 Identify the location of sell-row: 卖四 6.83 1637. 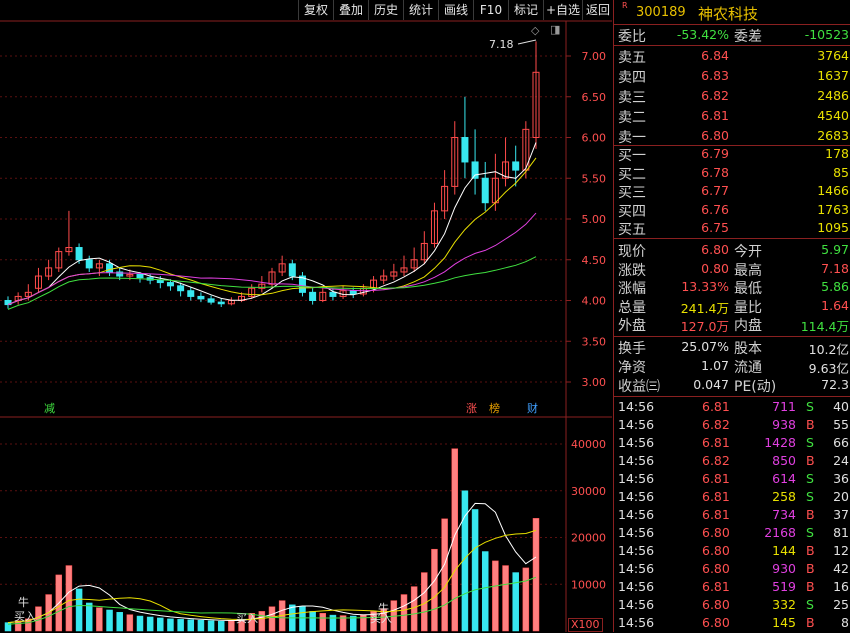
(732, 76).